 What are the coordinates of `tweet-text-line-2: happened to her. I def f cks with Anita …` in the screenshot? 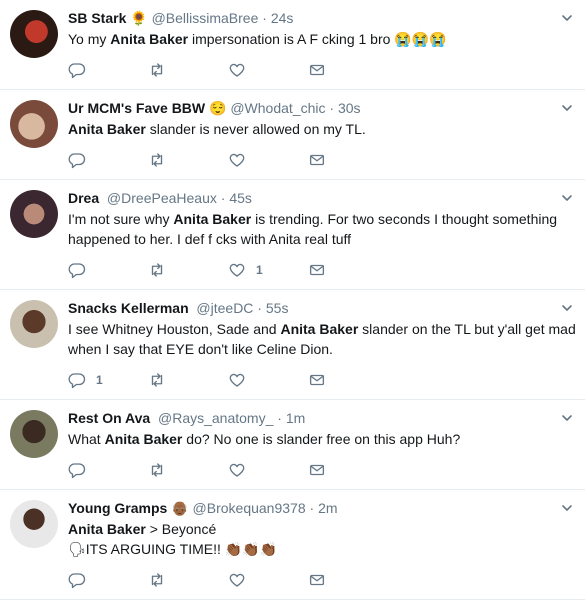 It's located at (210, 239).